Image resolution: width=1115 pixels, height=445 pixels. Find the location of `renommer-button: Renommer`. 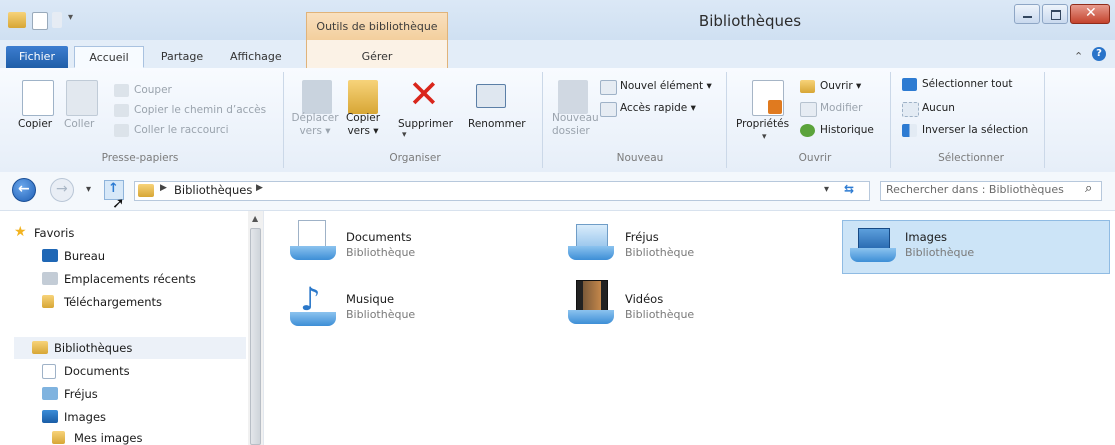

renommer-button: Renommer is located at coordinates (497, 124).